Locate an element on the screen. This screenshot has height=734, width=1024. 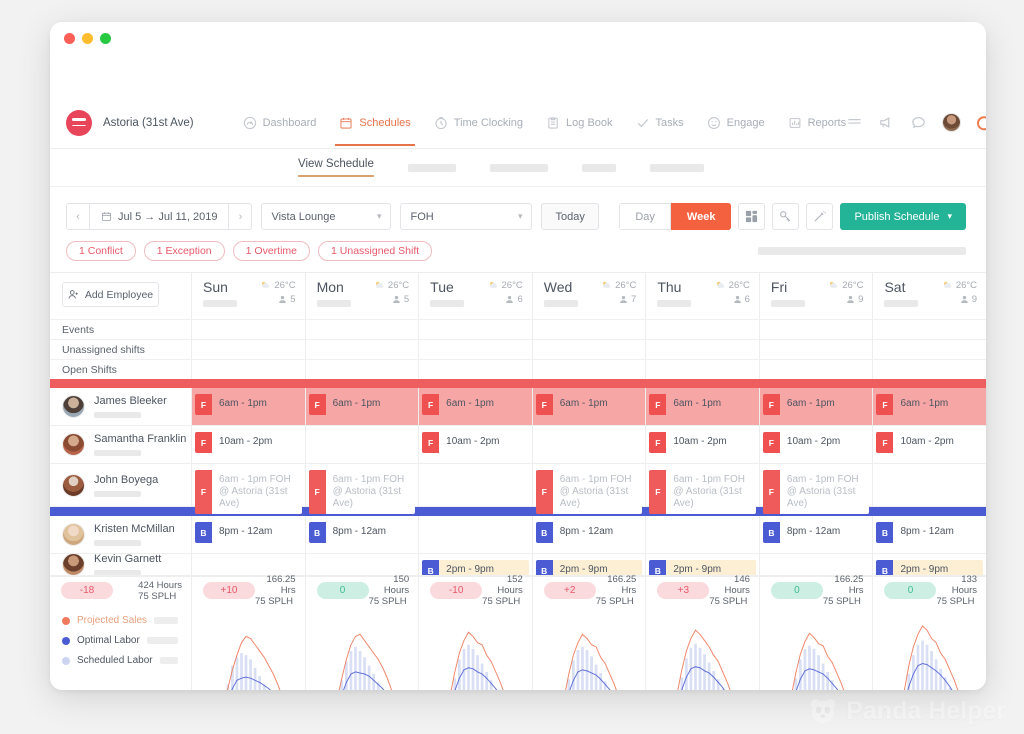
menu-icon is located at coordinates (854, 122).